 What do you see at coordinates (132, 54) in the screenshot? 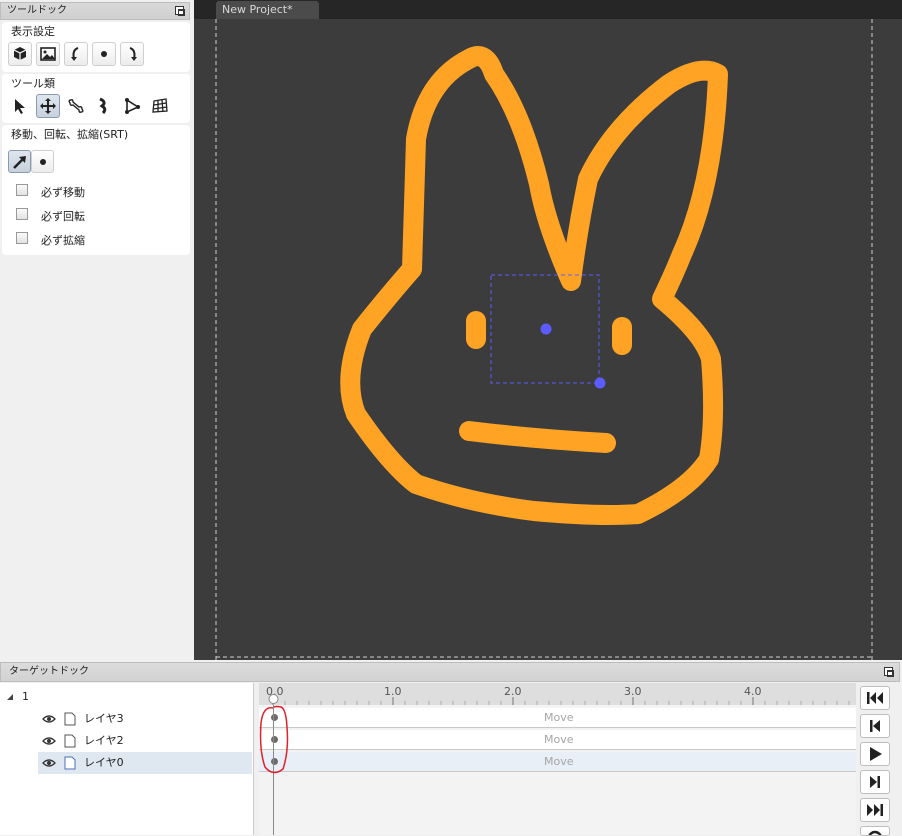
I see `rotate-right-icon` at bounding box center [132, 54].